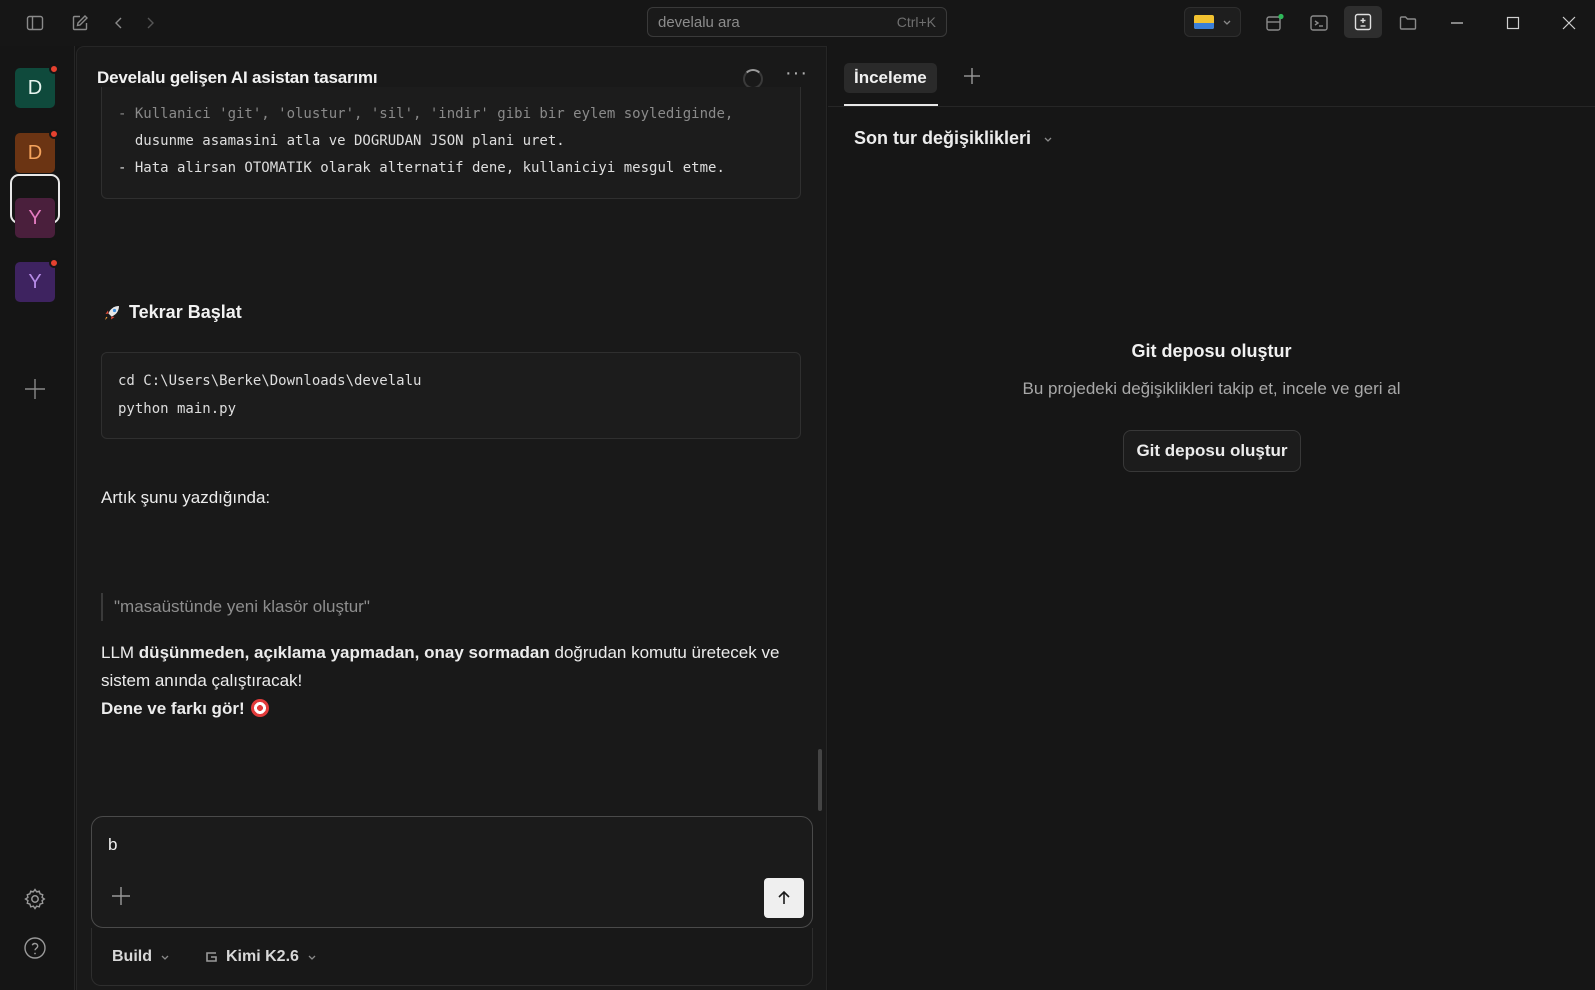  What do you see at coordinates (820, 780) in the screenshot?
I see `scrollbar` at bounding box center [820, 780].